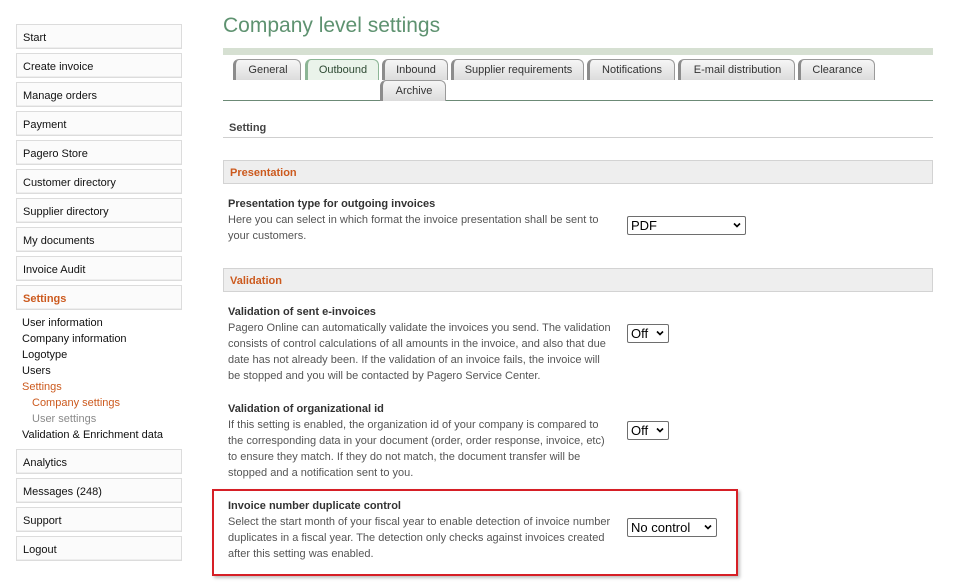 This screenshot has height=582, width=960. Describe the element at coordinates (99, 152) in the screenshot. I see `nav-pagero-store: Pagero Store` at that location.